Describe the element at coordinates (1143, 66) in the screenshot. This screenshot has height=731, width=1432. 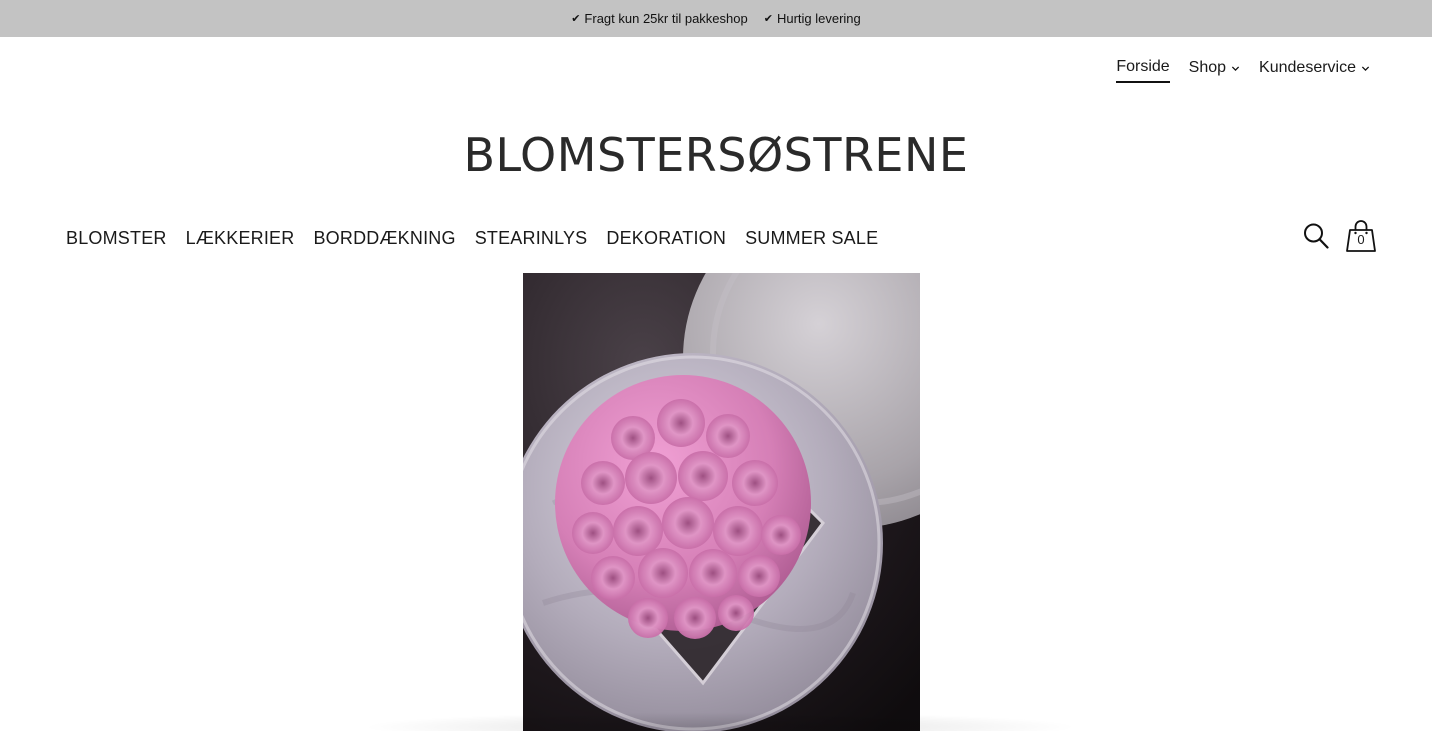
I see `secondary-nav-label: Forside` at that location.